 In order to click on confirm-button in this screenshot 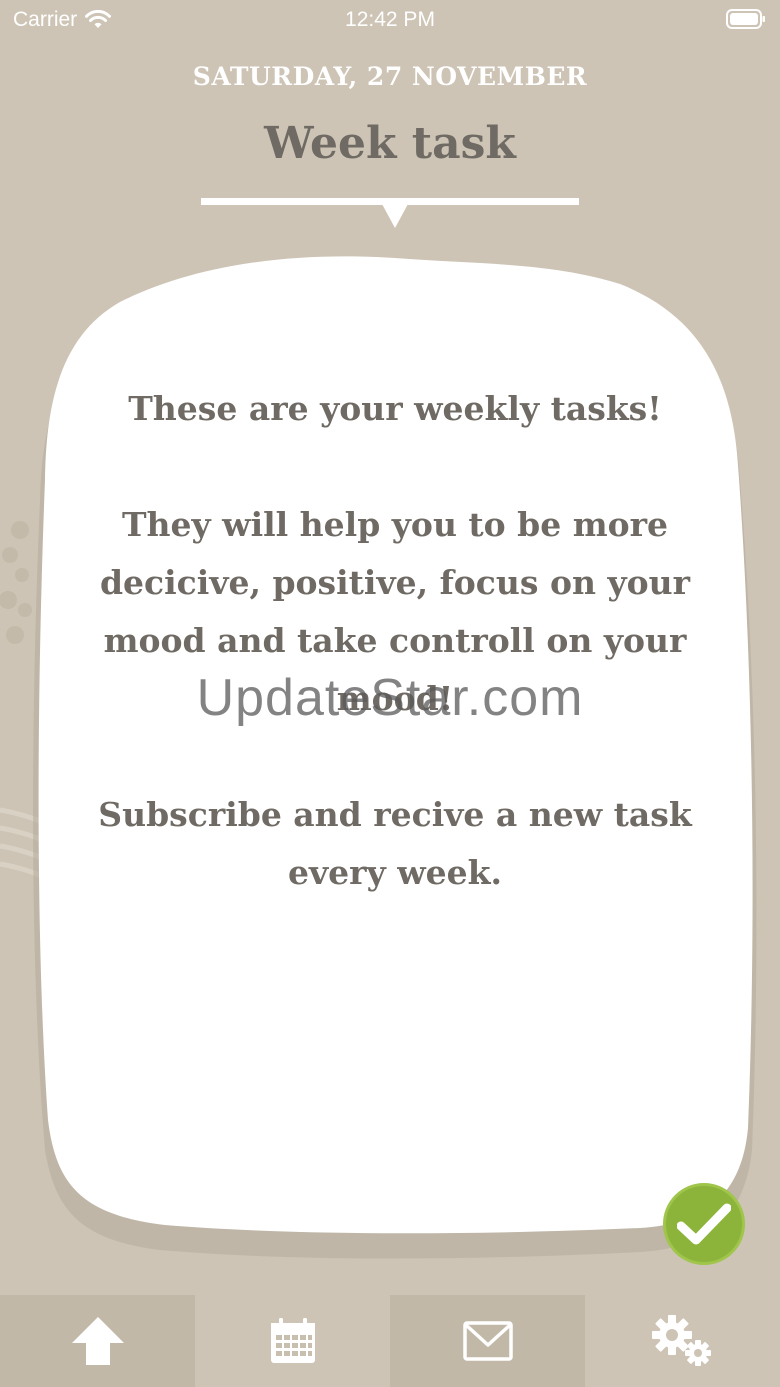, I will do `click(704, 1224)`.